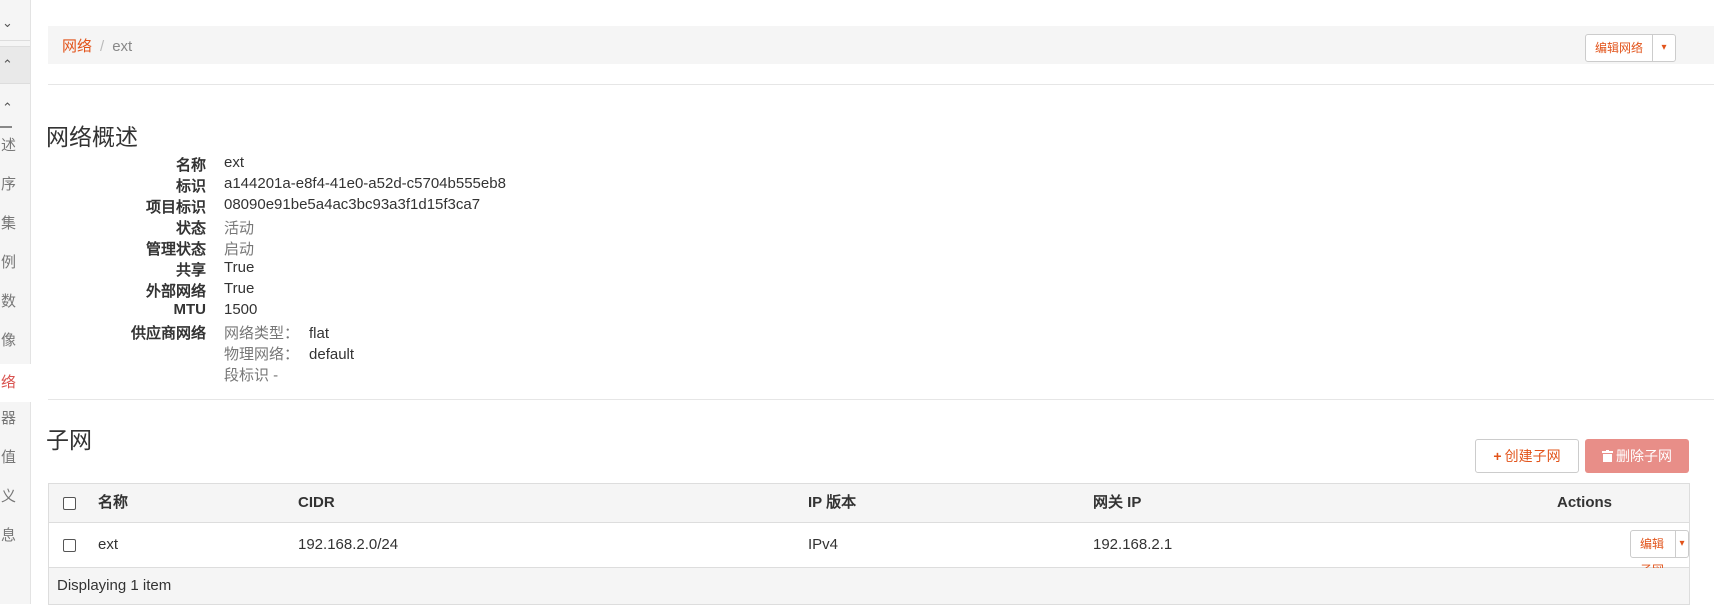 The height and width of the screenshot is (605, 1714). I want to click on subnet-cidr: 192.168.2.0/24, so click(348, 544).